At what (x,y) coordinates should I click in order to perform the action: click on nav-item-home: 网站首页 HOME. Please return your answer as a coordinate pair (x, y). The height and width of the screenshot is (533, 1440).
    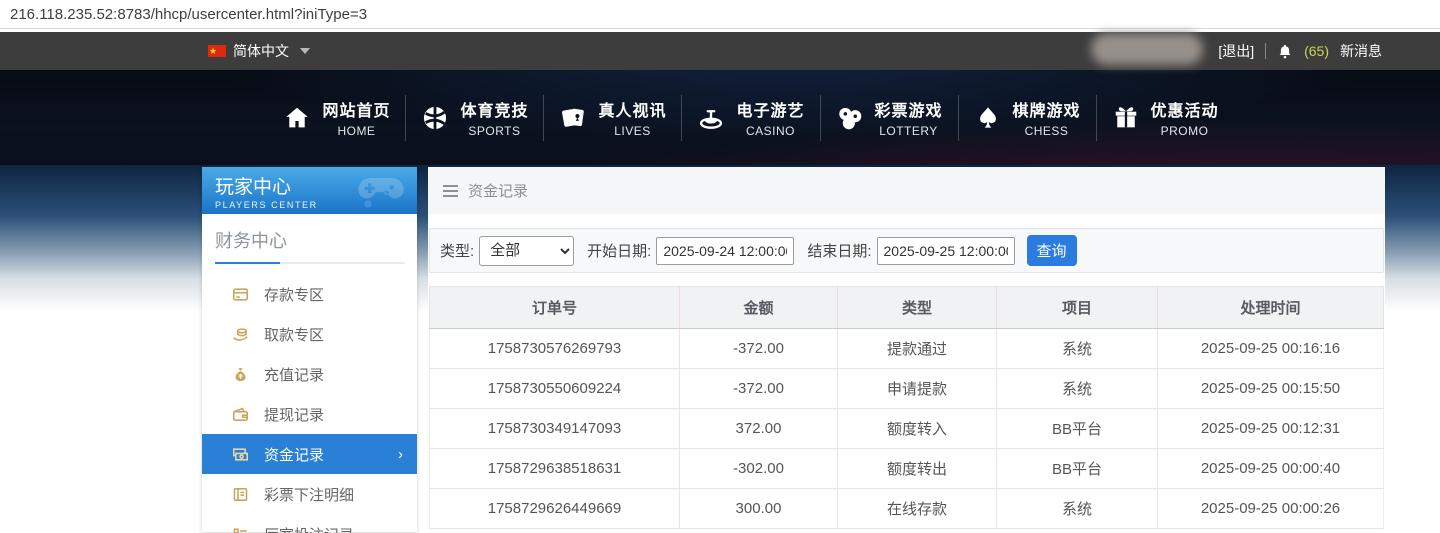
    Looking at the image, I should click on (336, 117).